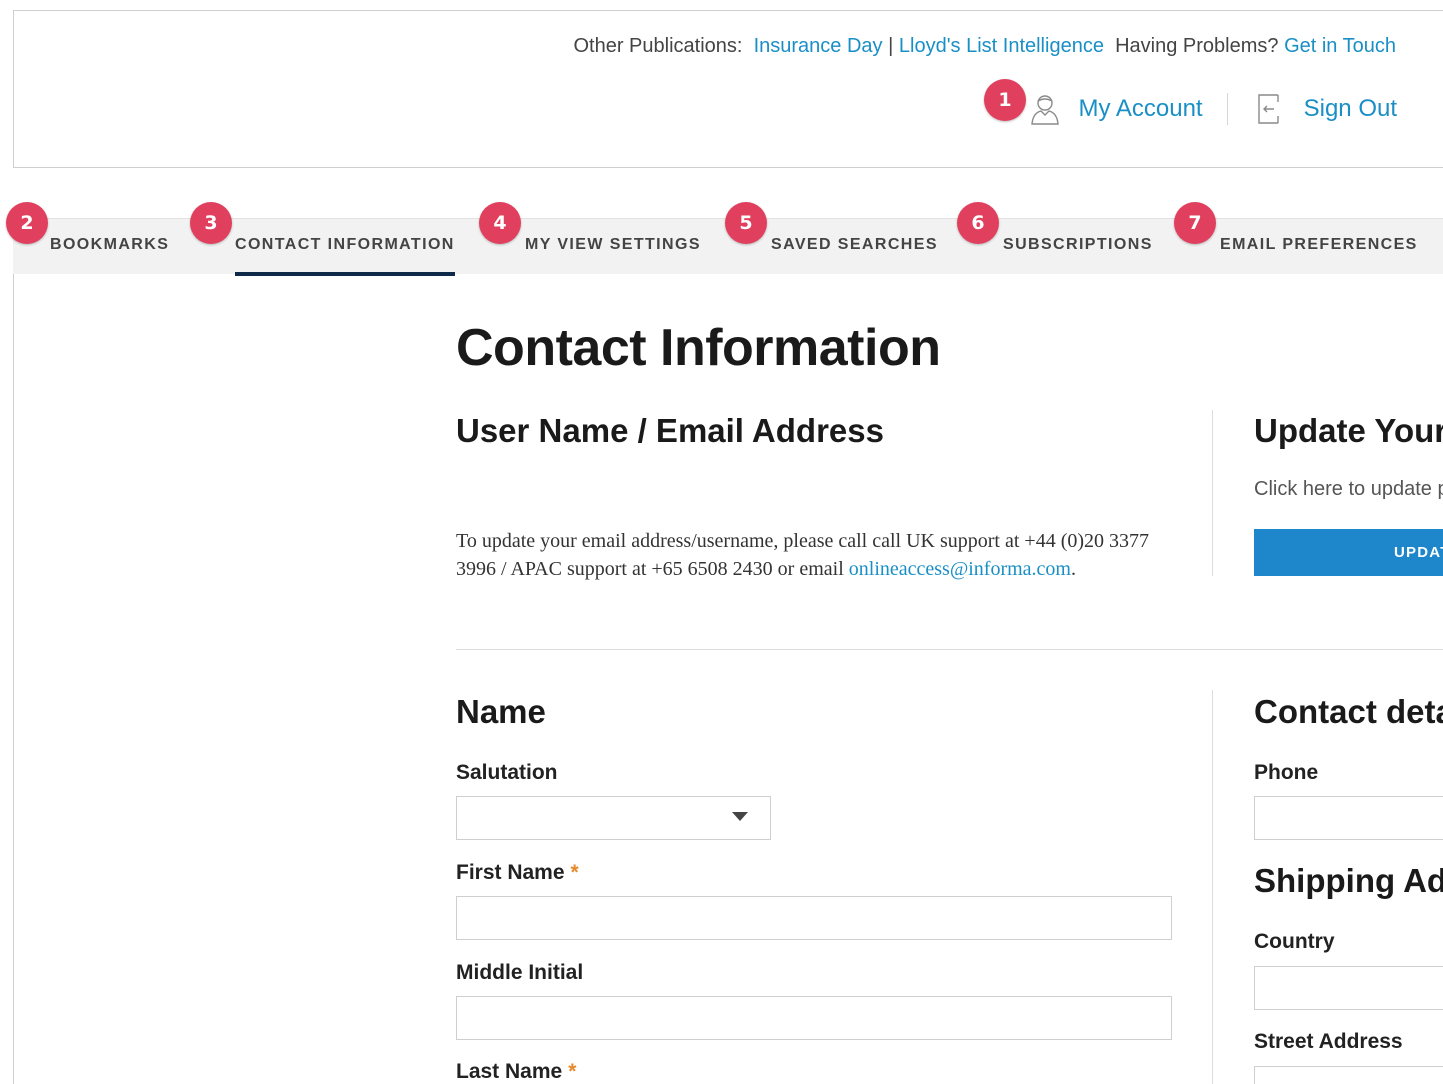 Image resolution: width=1443 pixels, height=1084 pixels. What do you see at coordinates (1078, 245) in the screenshot?
I see `tab-subscriptions: SUBSCRIPTIONS` at bounding box center [1078, 245].